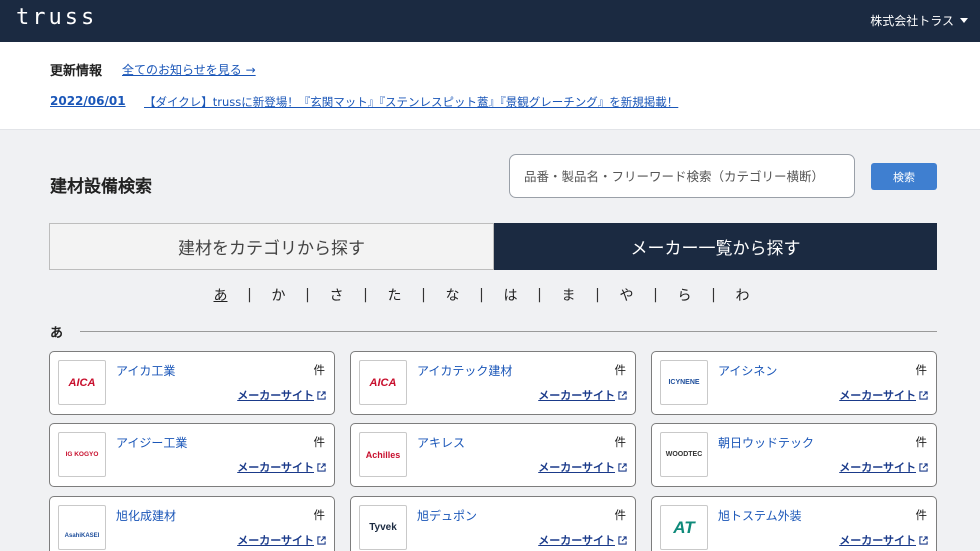  I want to click on maker-card: AT 旭トステム外装 件 メーカーサイト, so click(794, 523).